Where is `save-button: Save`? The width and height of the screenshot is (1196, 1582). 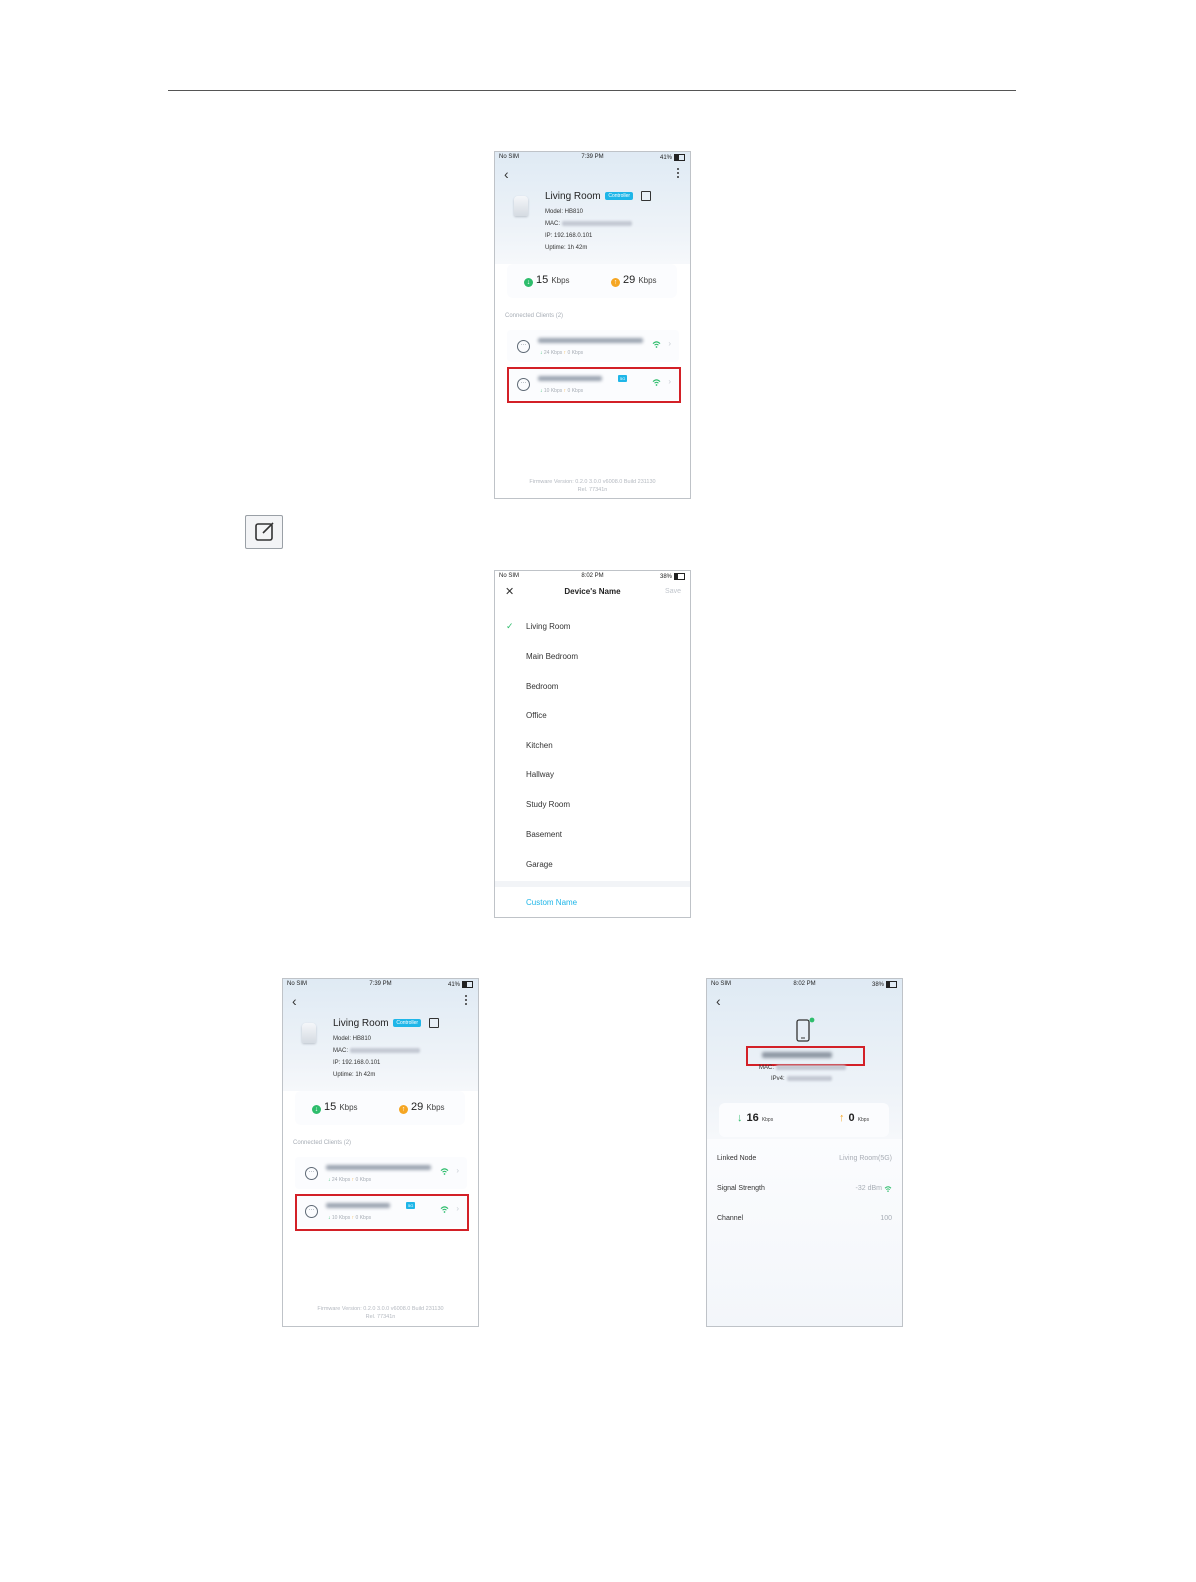 save-button: Save is located at coordinates (673, 591).